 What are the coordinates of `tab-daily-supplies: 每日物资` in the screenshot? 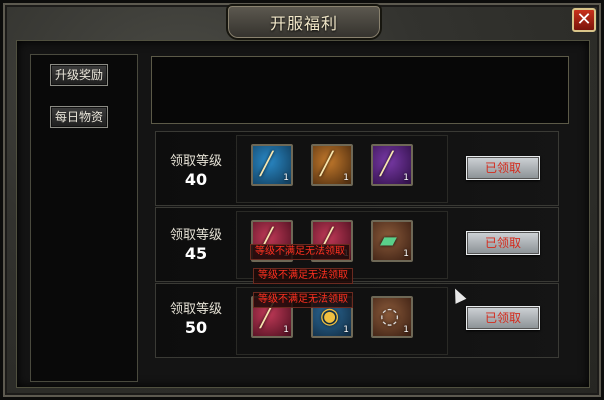 It's located at (79, 117).